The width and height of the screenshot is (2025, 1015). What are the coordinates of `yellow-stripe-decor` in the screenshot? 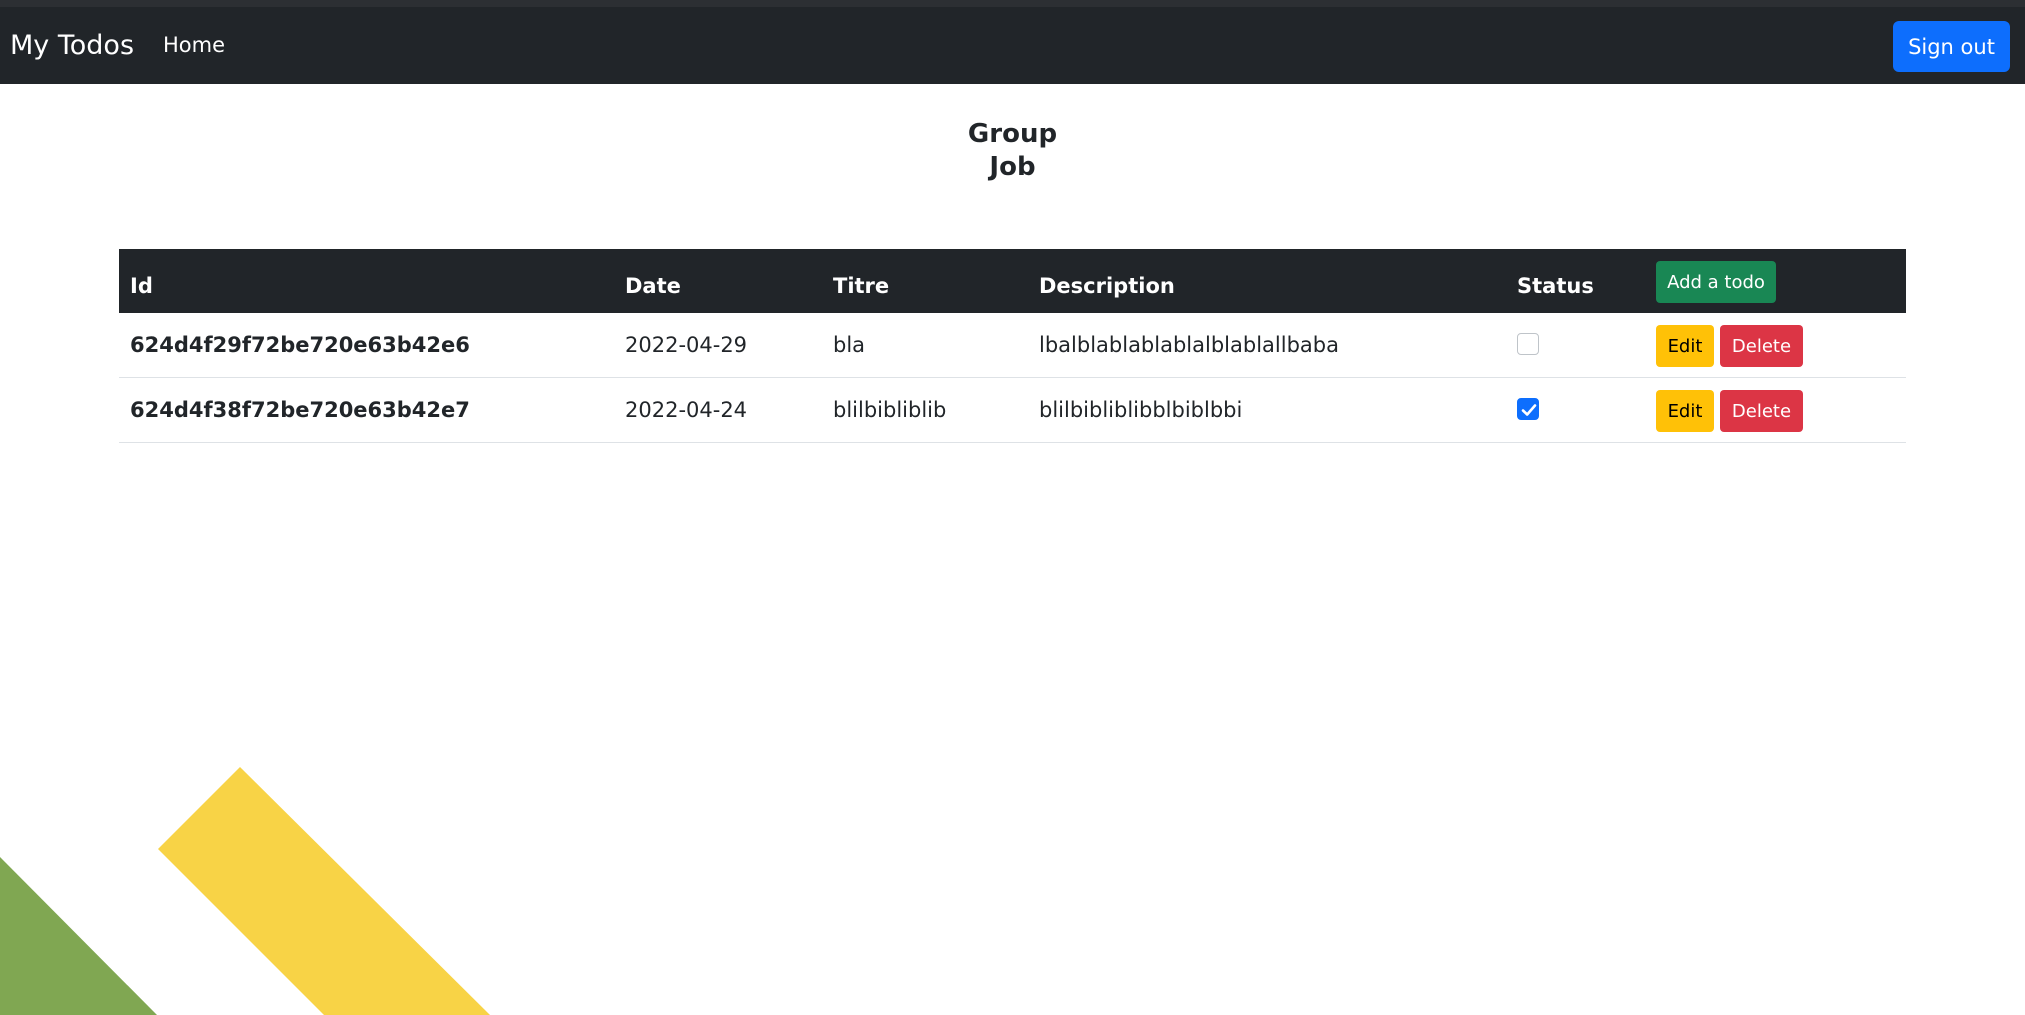 It's located at (324, 891).